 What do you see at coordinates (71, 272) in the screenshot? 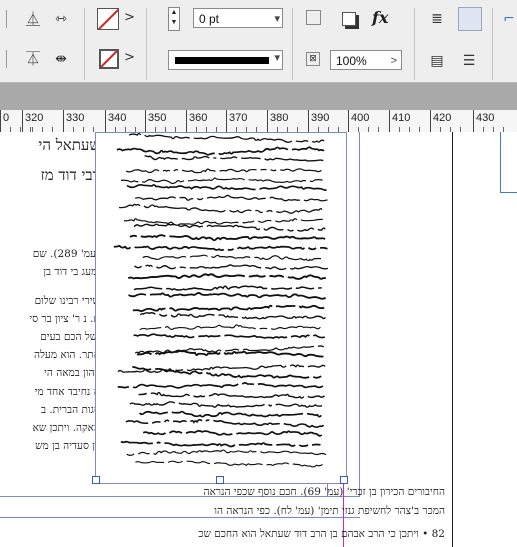
I see `body-text-line: ומעג בי דוד בן` at bounding box center [71, 272].